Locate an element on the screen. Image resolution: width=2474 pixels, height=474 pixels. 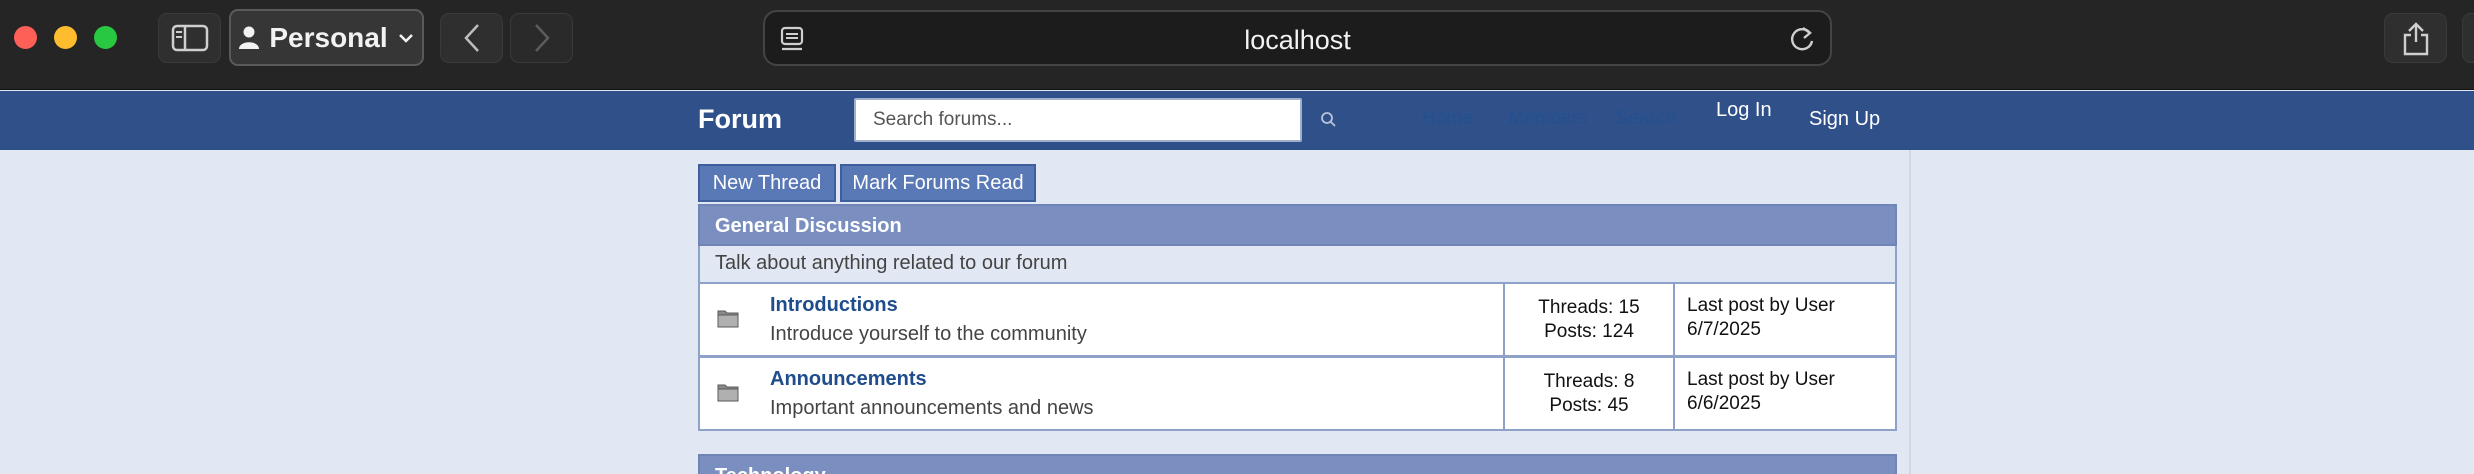
url-text: localhost is located at coordinates (1297, 40).